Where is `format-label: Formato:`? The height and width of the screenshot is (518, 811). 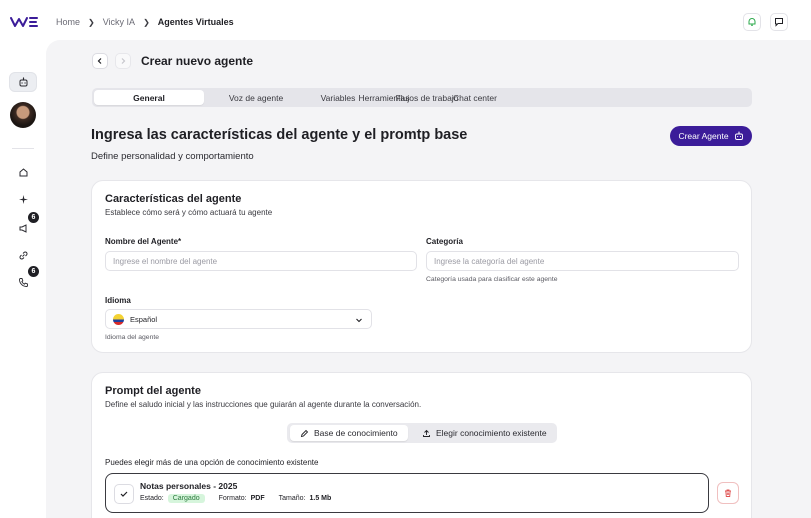 format-label: Formato: is located at coordinates (232, 498).